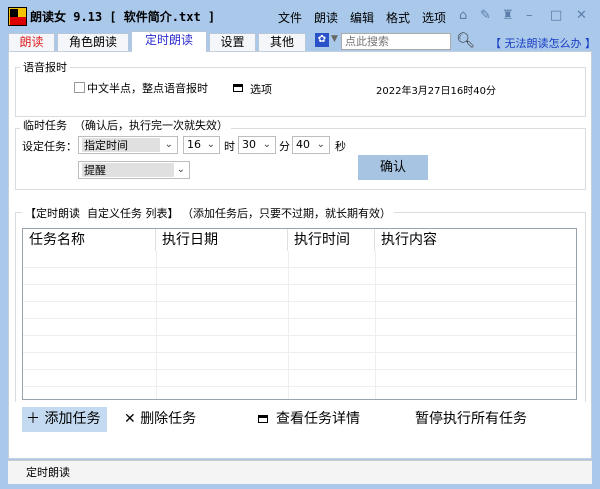 The image size is (600, 489). Describe the element at coordinates (147, 88) in the screenshot. I see `checkbox-label: 中文半点，整点语音报时` at that location.